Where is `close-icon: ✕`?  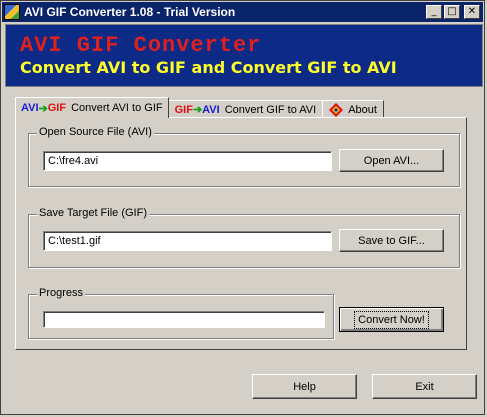
close-icon: ✕ is located at coordinates (472, 11).